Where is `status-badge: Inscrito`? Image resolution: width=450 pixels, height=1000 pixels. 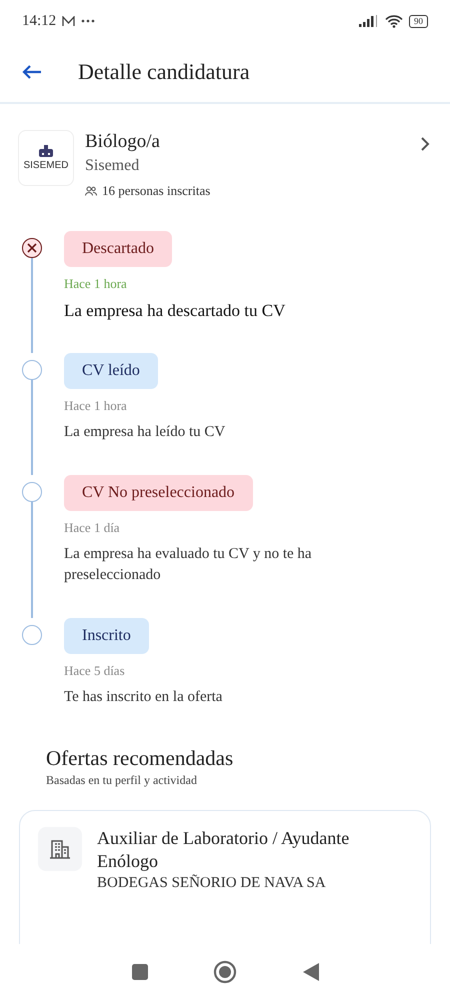
status-badge: Inscrito is located at coordinates (106, 636).